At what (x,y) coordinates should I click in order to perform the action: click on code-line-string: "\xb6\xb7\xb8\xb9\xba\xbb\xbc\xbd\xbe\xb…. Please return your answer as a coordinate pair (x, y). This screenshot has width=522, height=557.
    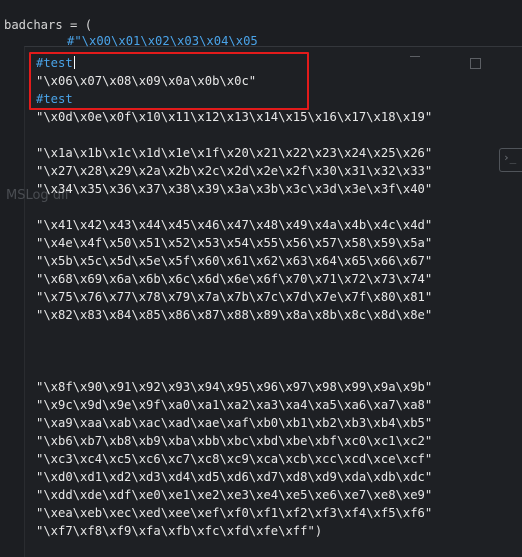
    Looking at the image, I should click on (234, 441).